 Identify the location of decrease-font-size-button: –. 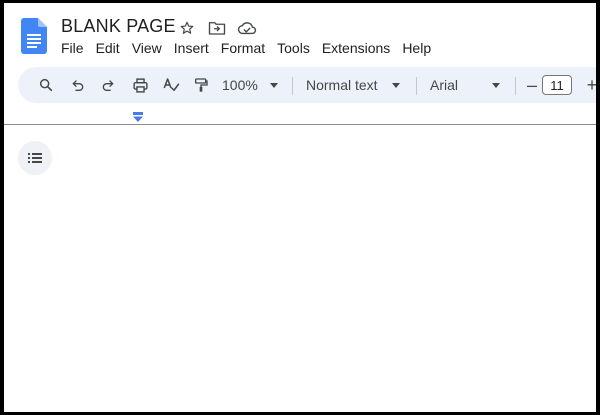
(532, 85).